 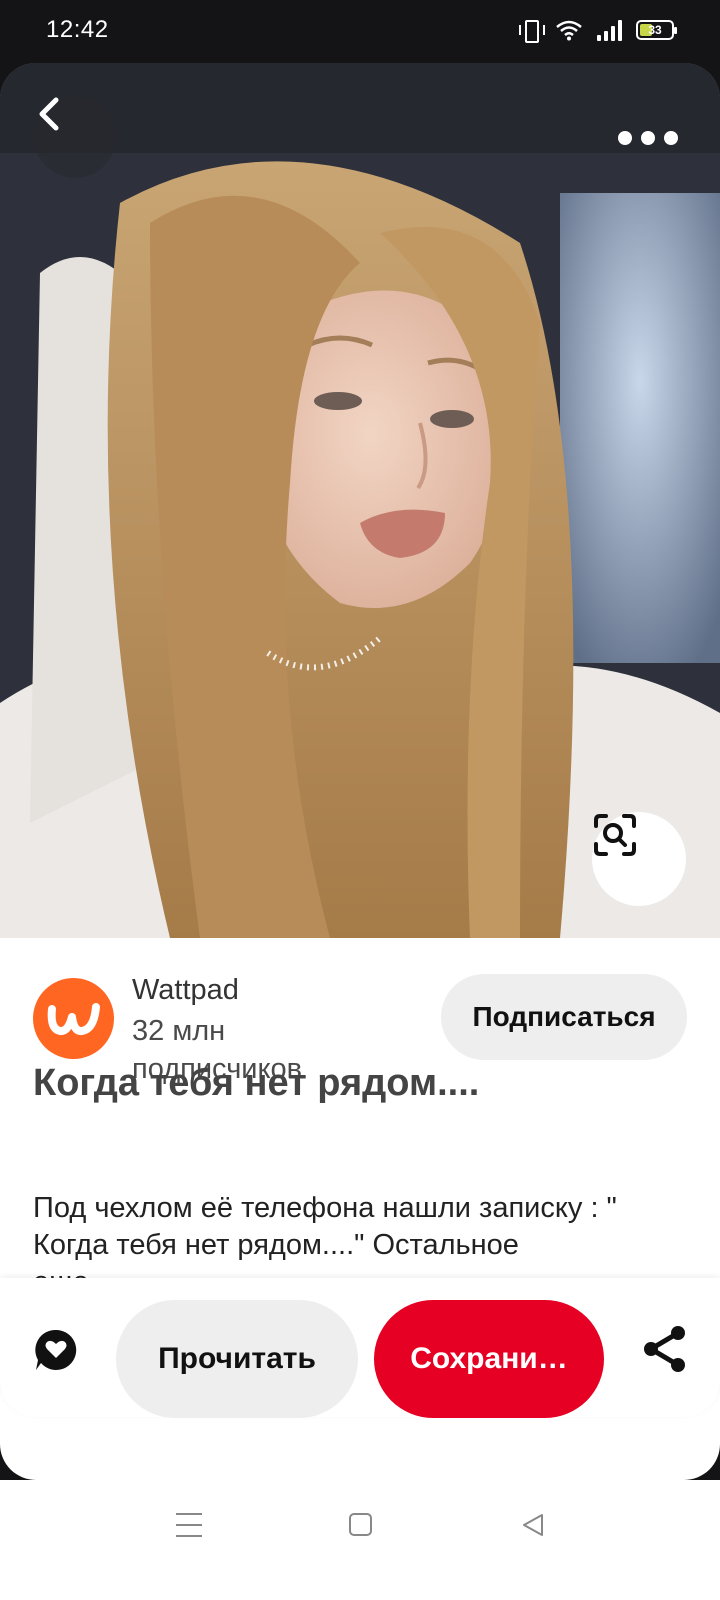 I want to click on description-more-link: еще, so click(x=61, y=1271).